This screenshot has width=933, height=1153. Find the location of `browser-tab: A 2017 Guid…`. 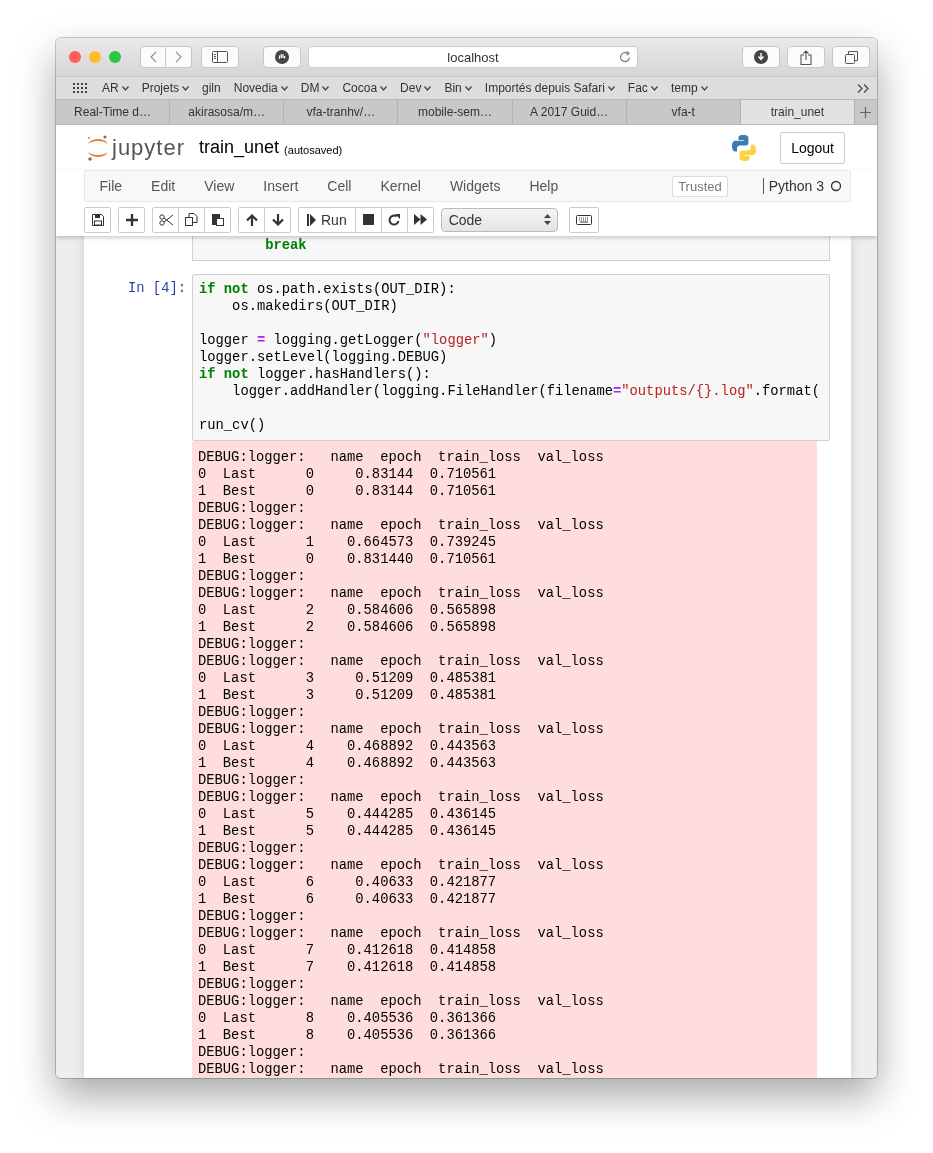

browser-tab: A 2017 Guid… is located at coordinates (569, 112).